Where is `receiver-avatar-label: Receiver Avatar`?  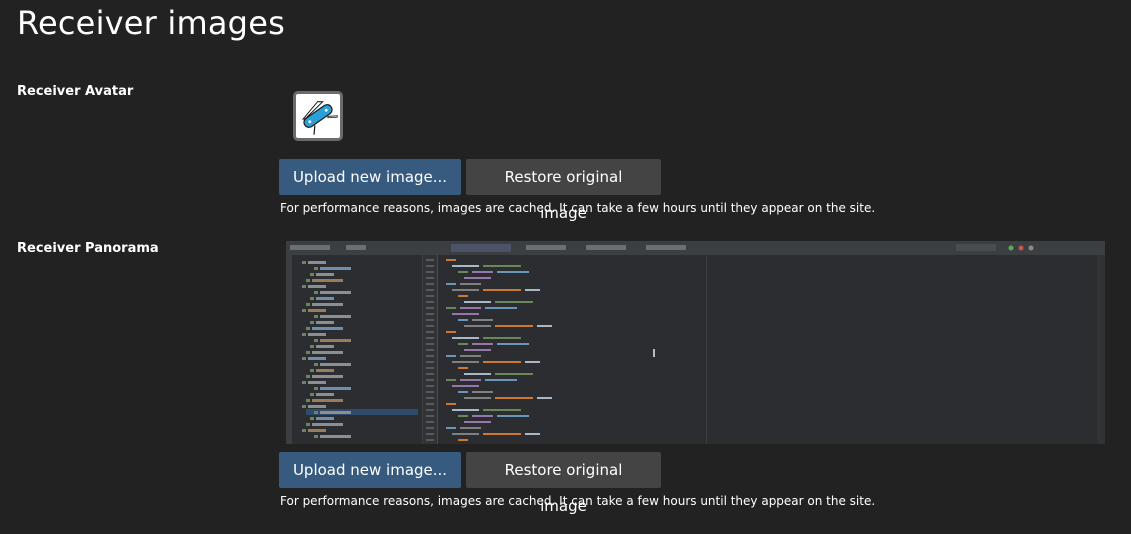
receiver-avatar-label: Receiver Avatar is located at coordinates (75, 91).